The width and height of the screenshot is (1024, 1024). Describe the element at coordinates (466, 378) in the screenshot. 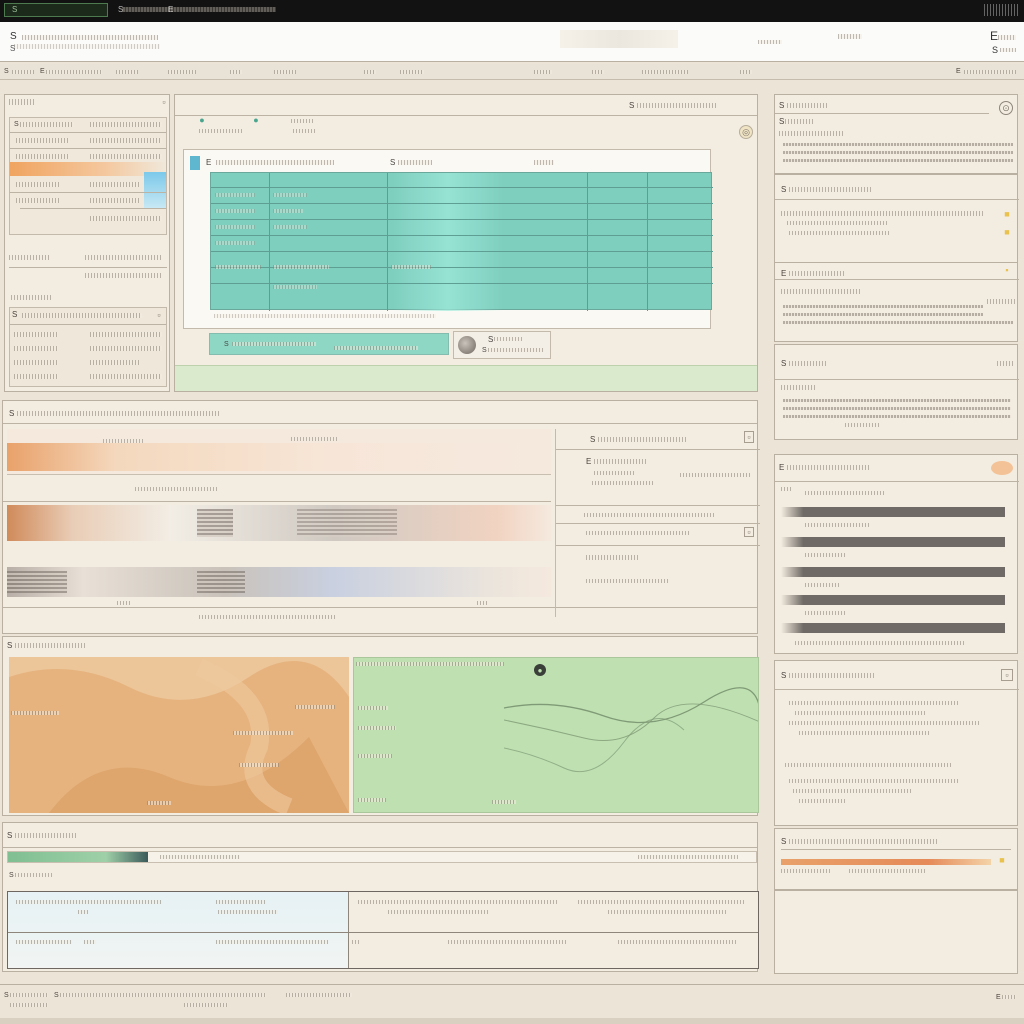

I see `status-strip` at that location.